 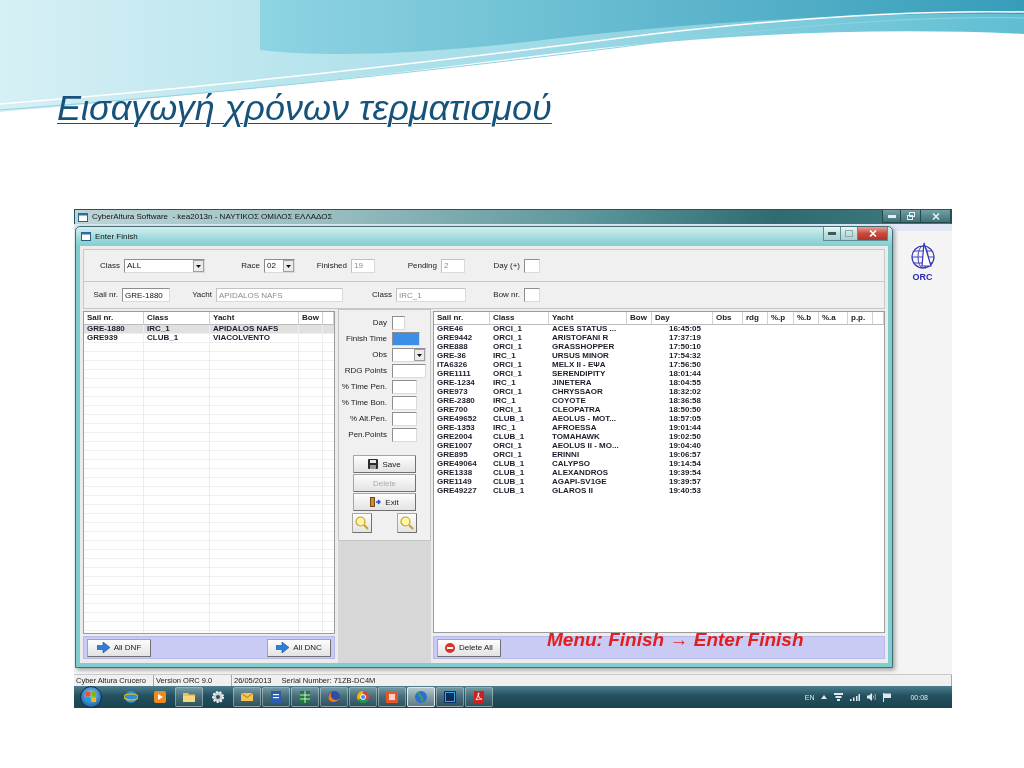 I want to click on table-cell: GRE939, so click(x=114, y=338).